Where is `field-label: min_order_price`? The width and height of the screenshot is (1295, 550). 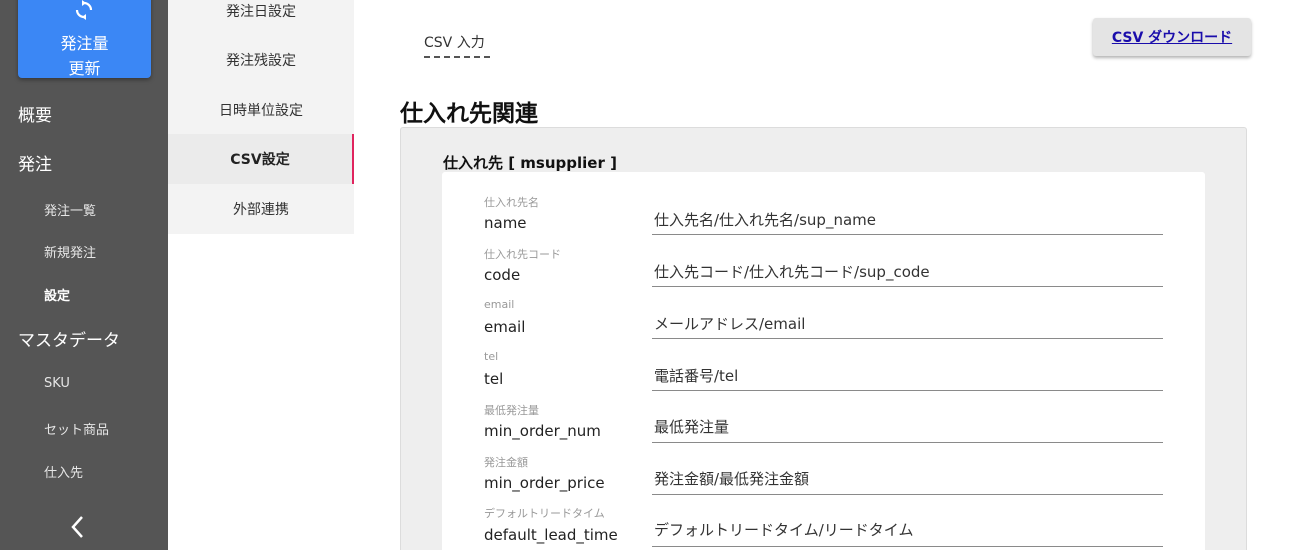 field-label: min_order_price is located at coordinates (544, 483).